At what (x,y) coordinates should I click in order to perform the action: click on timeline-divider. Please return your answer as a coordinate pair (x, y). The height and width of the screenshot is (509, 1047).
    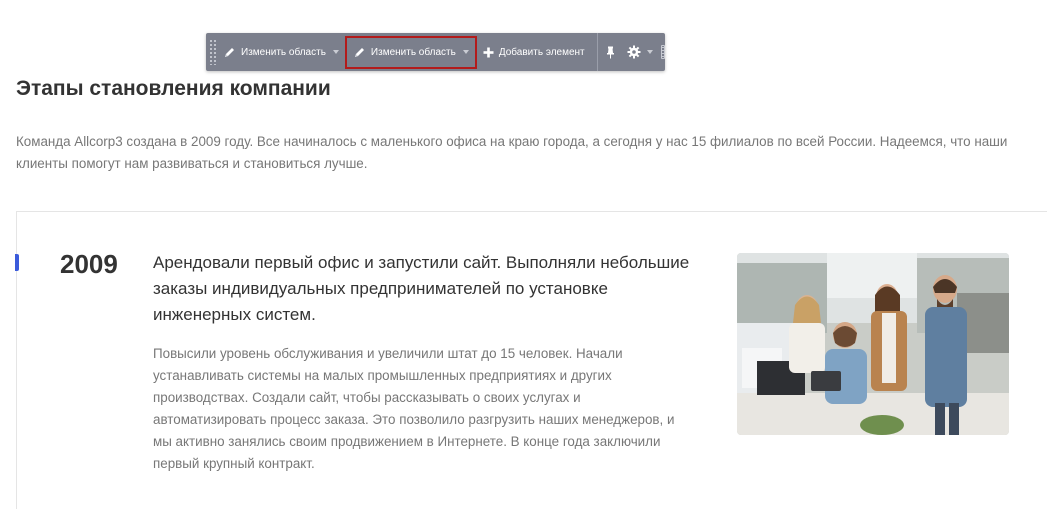
    Looking at the image, I should click on (531, 211).